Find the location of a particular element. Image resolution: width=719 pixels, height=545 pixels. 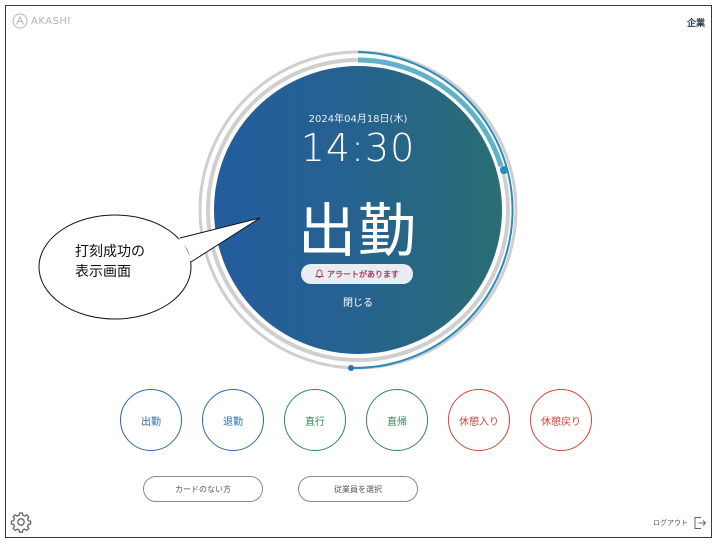

progress-knob-outer is located at coordinates (351, 368).